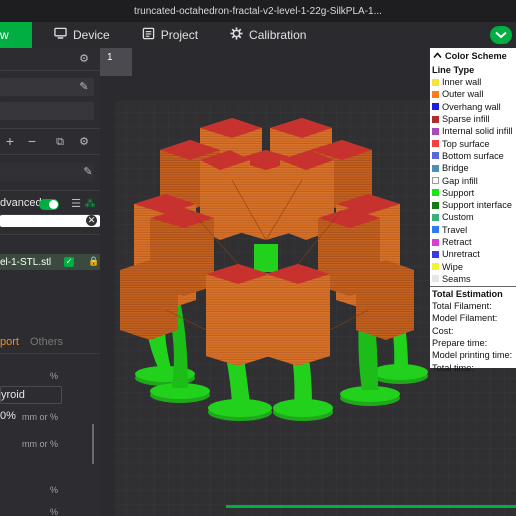 The image size is (516, 516). I want to click on legend-item: Gap infill, so click(473, 180).